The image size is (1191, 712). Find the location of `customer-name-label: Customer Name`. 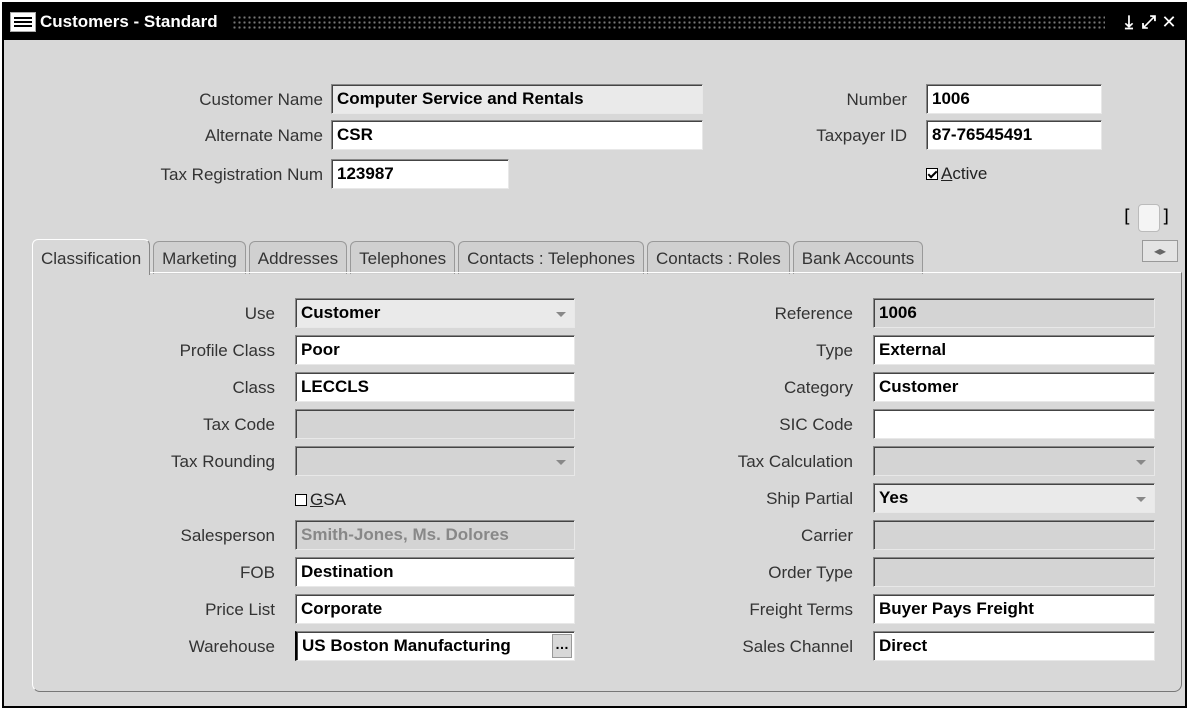

customer-name-label: Customer Name is located at coordinates (261, 99).